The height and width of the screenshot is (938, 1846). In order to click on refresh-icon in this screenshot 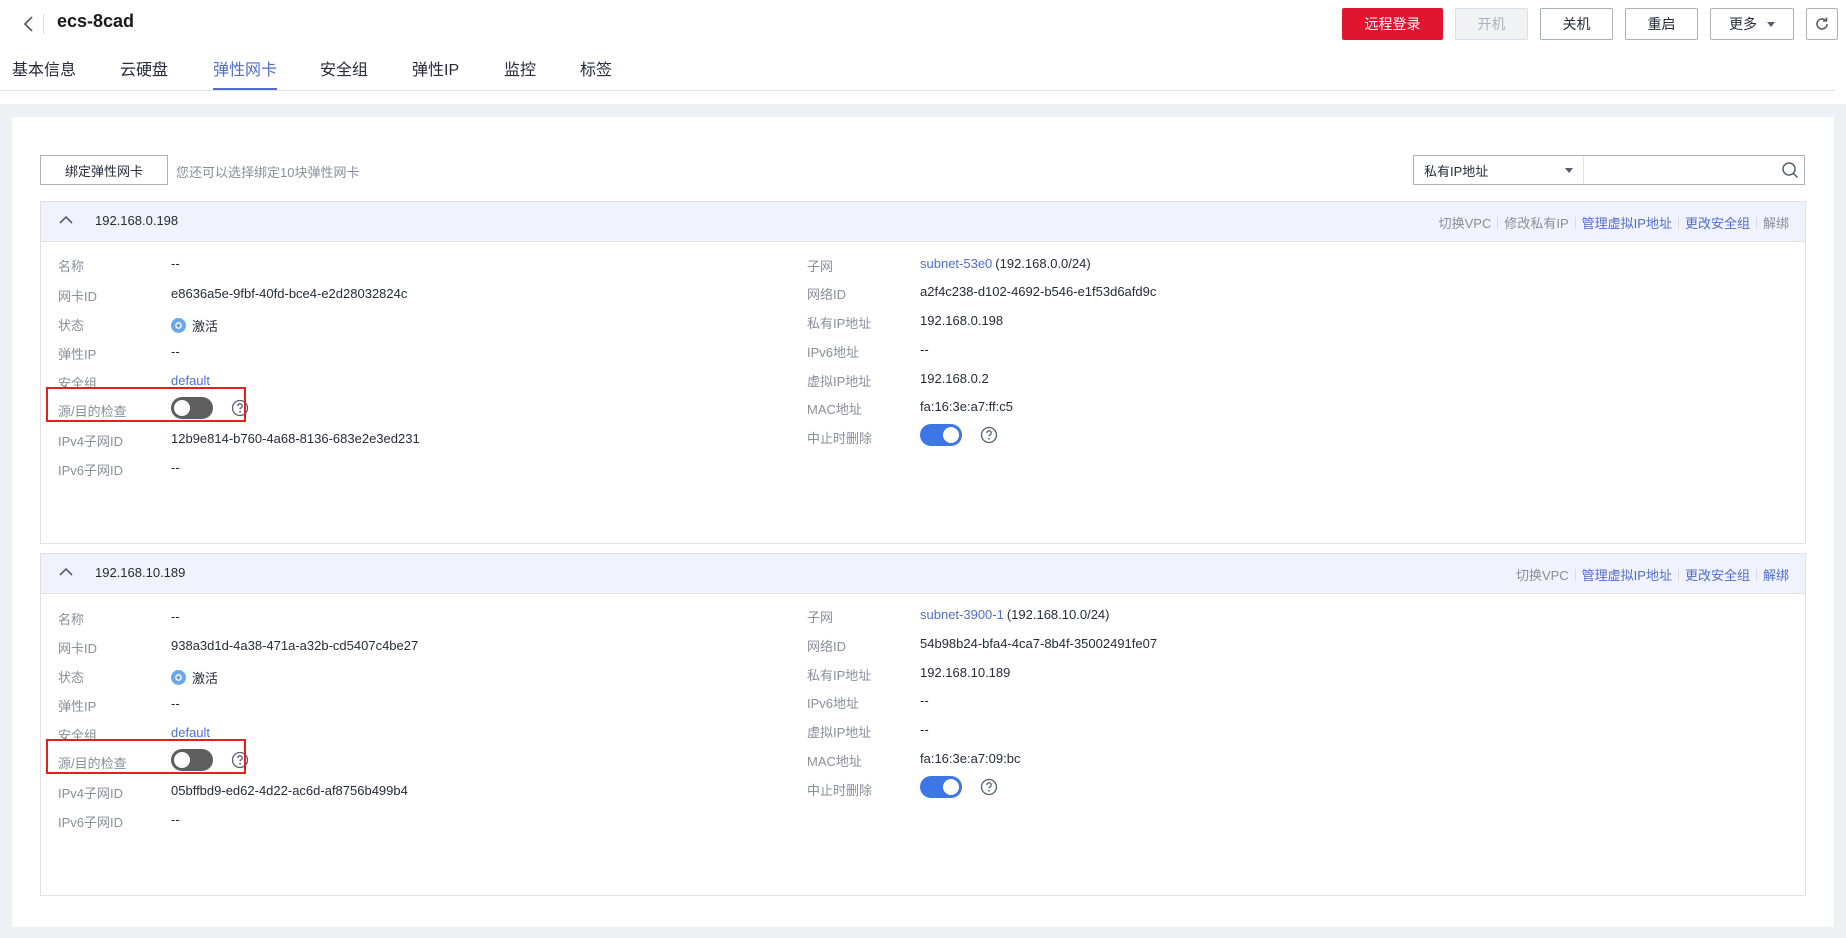, I will do `click(1822, 23)`.